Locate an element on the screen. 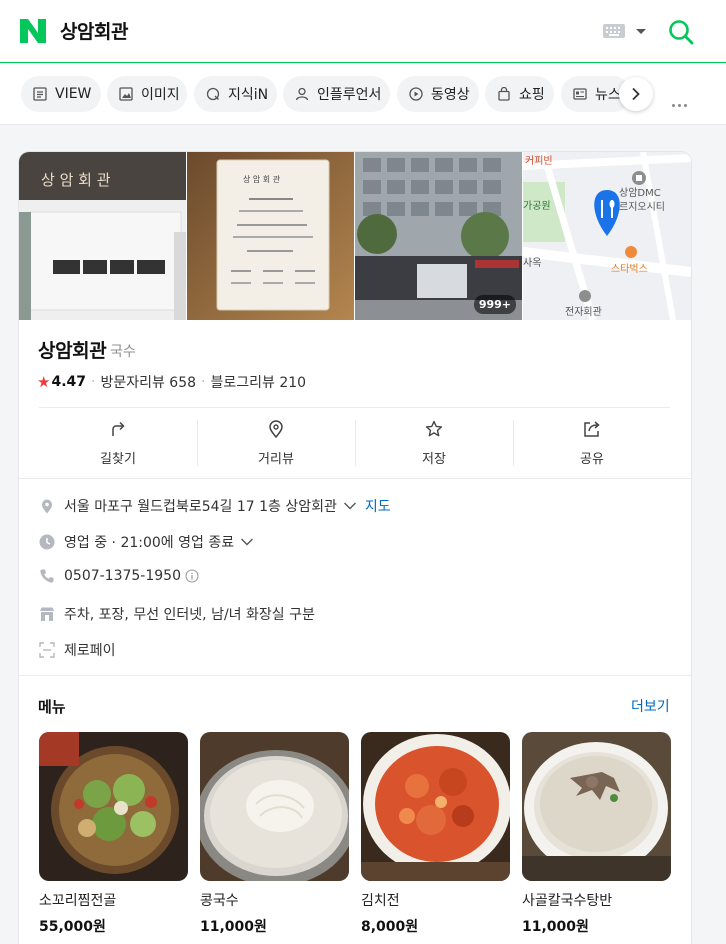 The image size is (726, 944). map-label: 상암DMC is located at coordinates (640, 193).